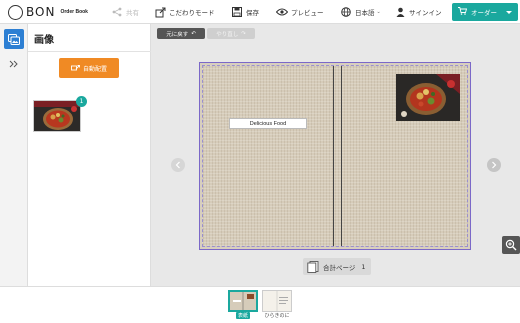  Describe the element at coordinates (245, 12) in the screenshot. I see `save-button: 保存` at that location.